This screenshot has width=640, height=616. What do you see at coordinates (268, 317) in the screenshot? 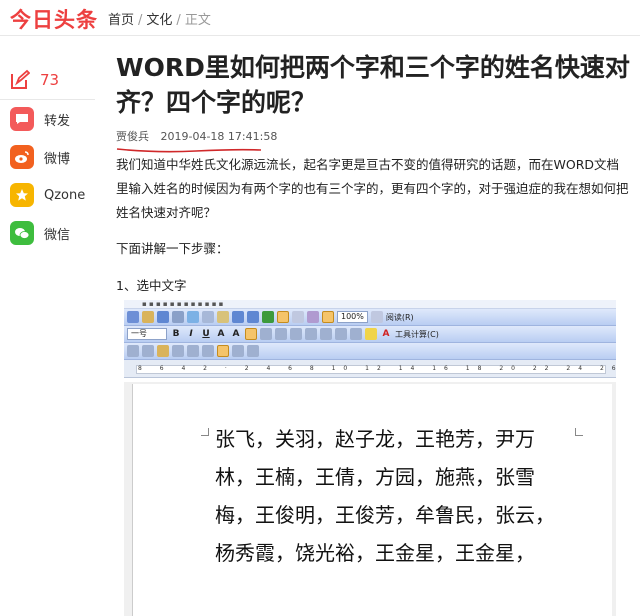
I see `hyperlink-icon` at bounding box center [268, 317].